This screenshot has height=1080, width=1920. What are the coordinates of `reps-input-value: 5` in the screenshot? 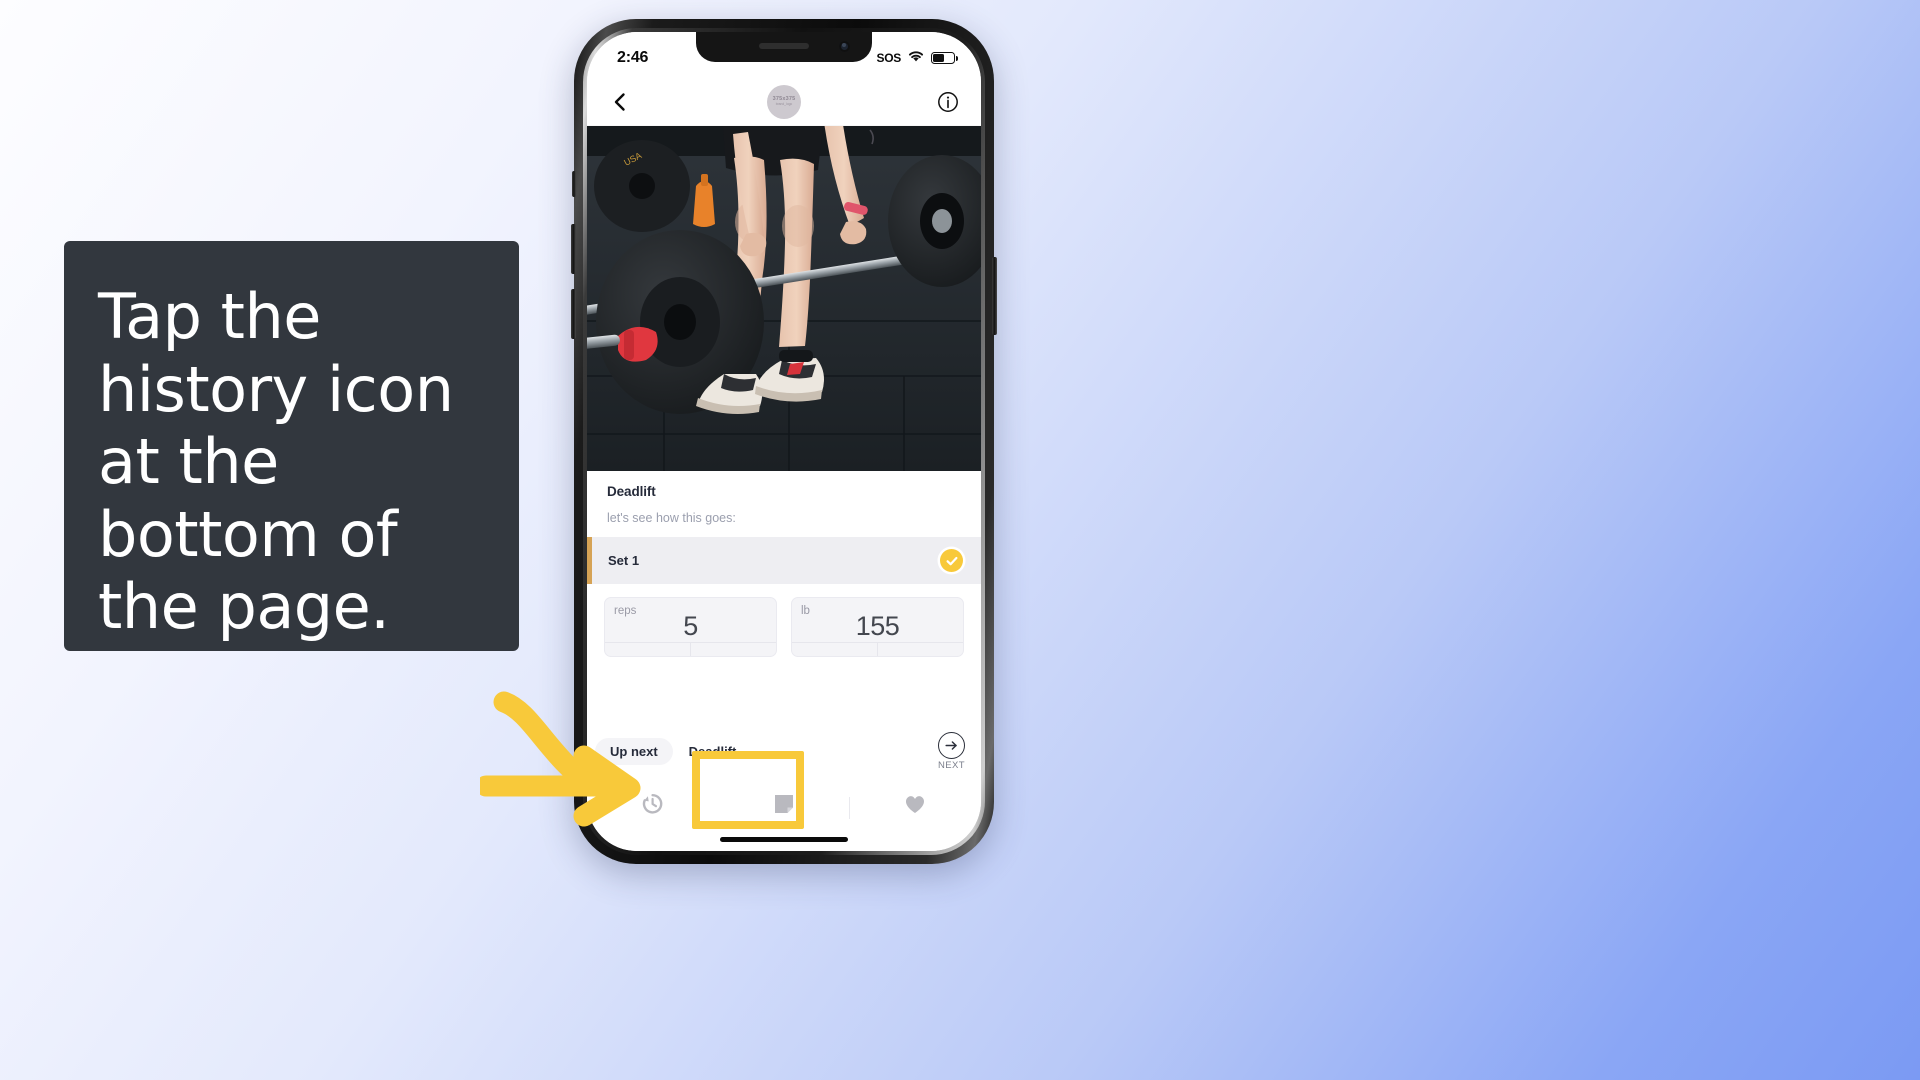 It's located at (690, 626).